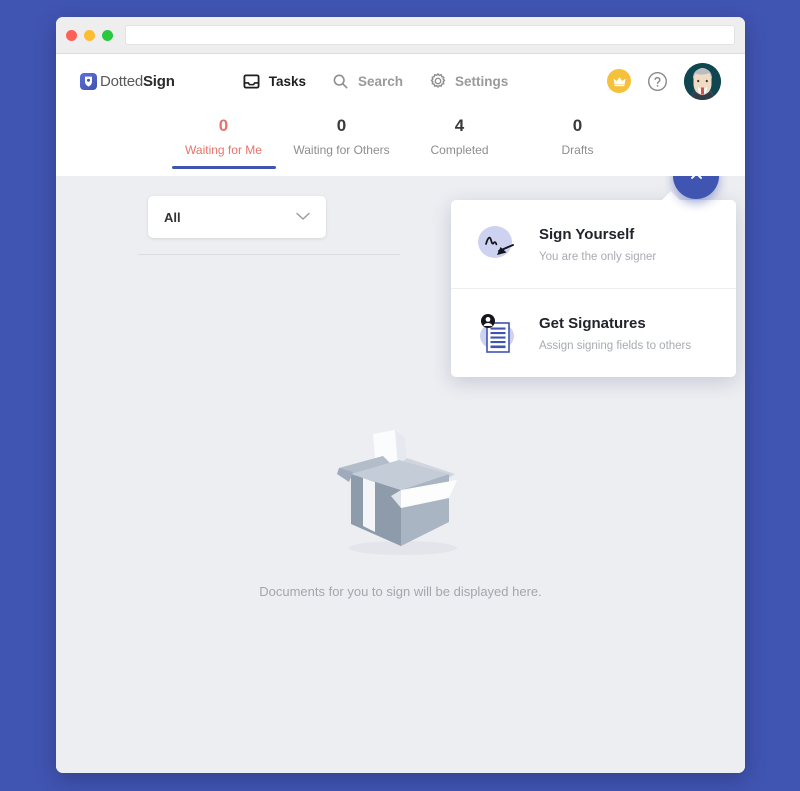 Image resolution: width=800 pixels, height=791 pixels. I want to click on filter-selected-value: All, so click(172, 217).